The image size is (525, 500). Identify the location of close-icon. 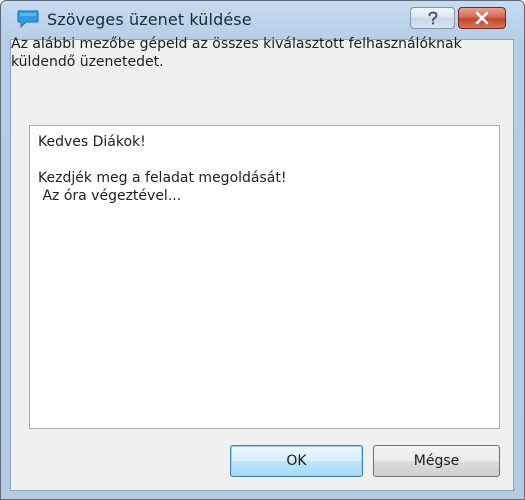
(482, 18).